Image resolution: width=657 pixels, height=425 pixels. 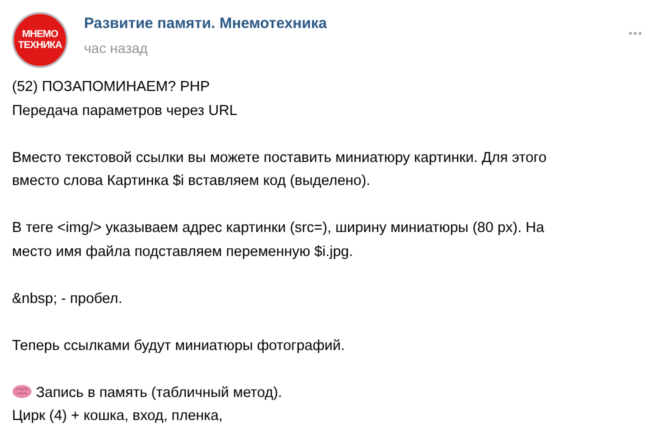 I want to click on text-line: место имя файла подставляем переменную $i.jpg., so click(x=183, y=252).